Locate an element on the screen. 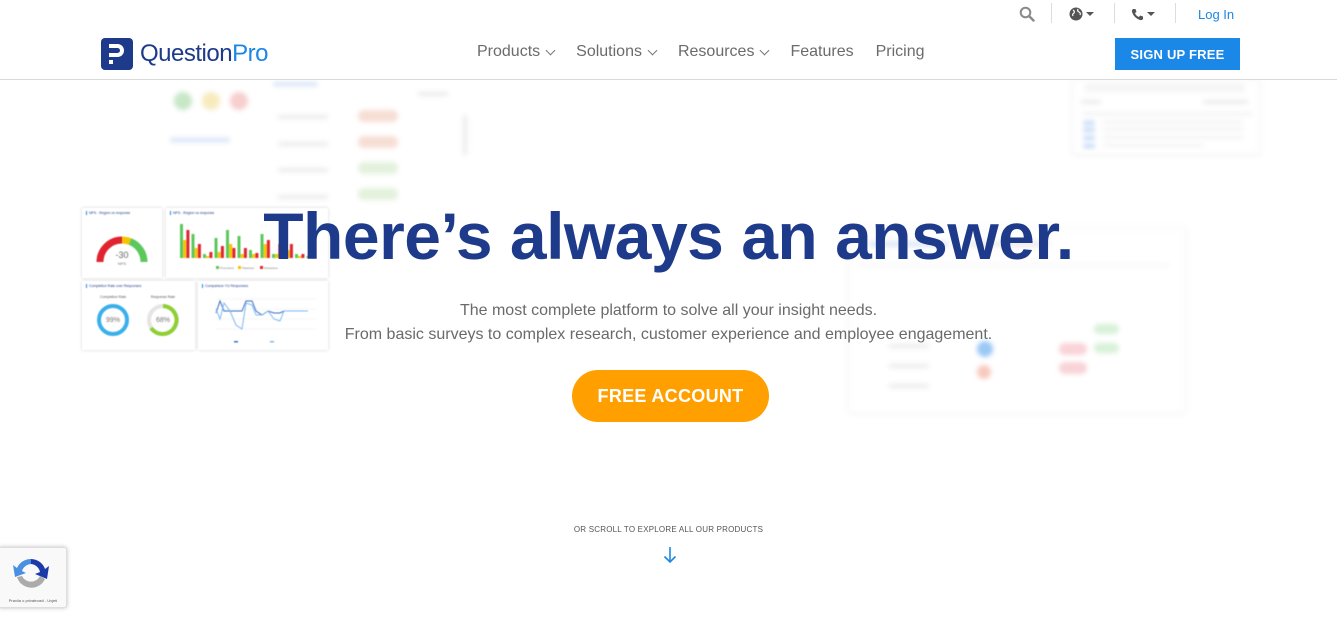 The width and height of the screenshot is (1337, 619). nav-label: Solutions is located at coordinates (609, 51).